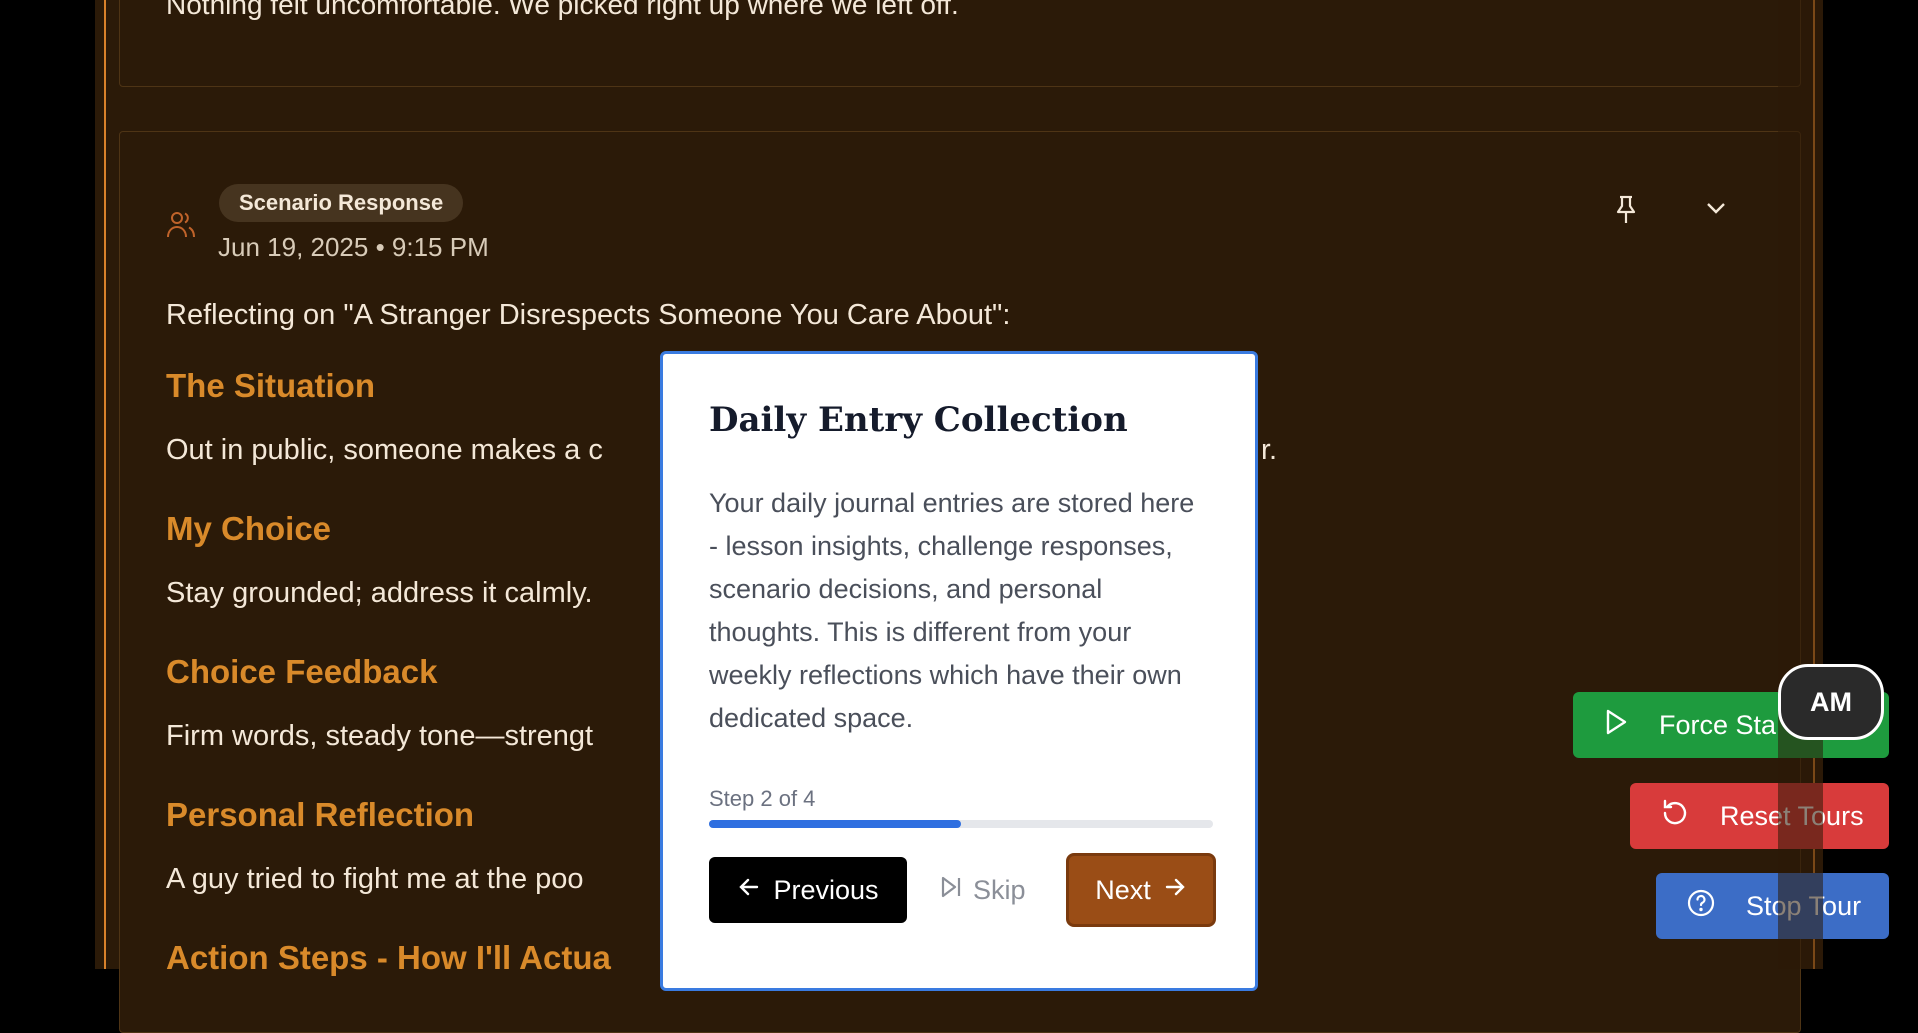 This screenshot has height=1033, width=1918. What do you see at coordinates (1175, 890) in the screenshot?
I see `arrow-right-icon` at bounding box center [1175, 890].